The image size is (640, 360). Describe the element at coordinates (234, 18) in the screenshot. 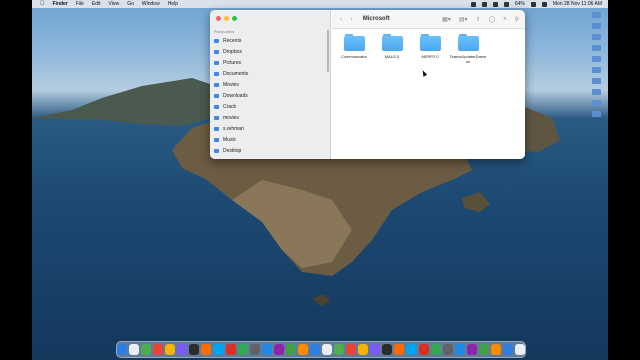

I see `fullscreen-button` at that location.